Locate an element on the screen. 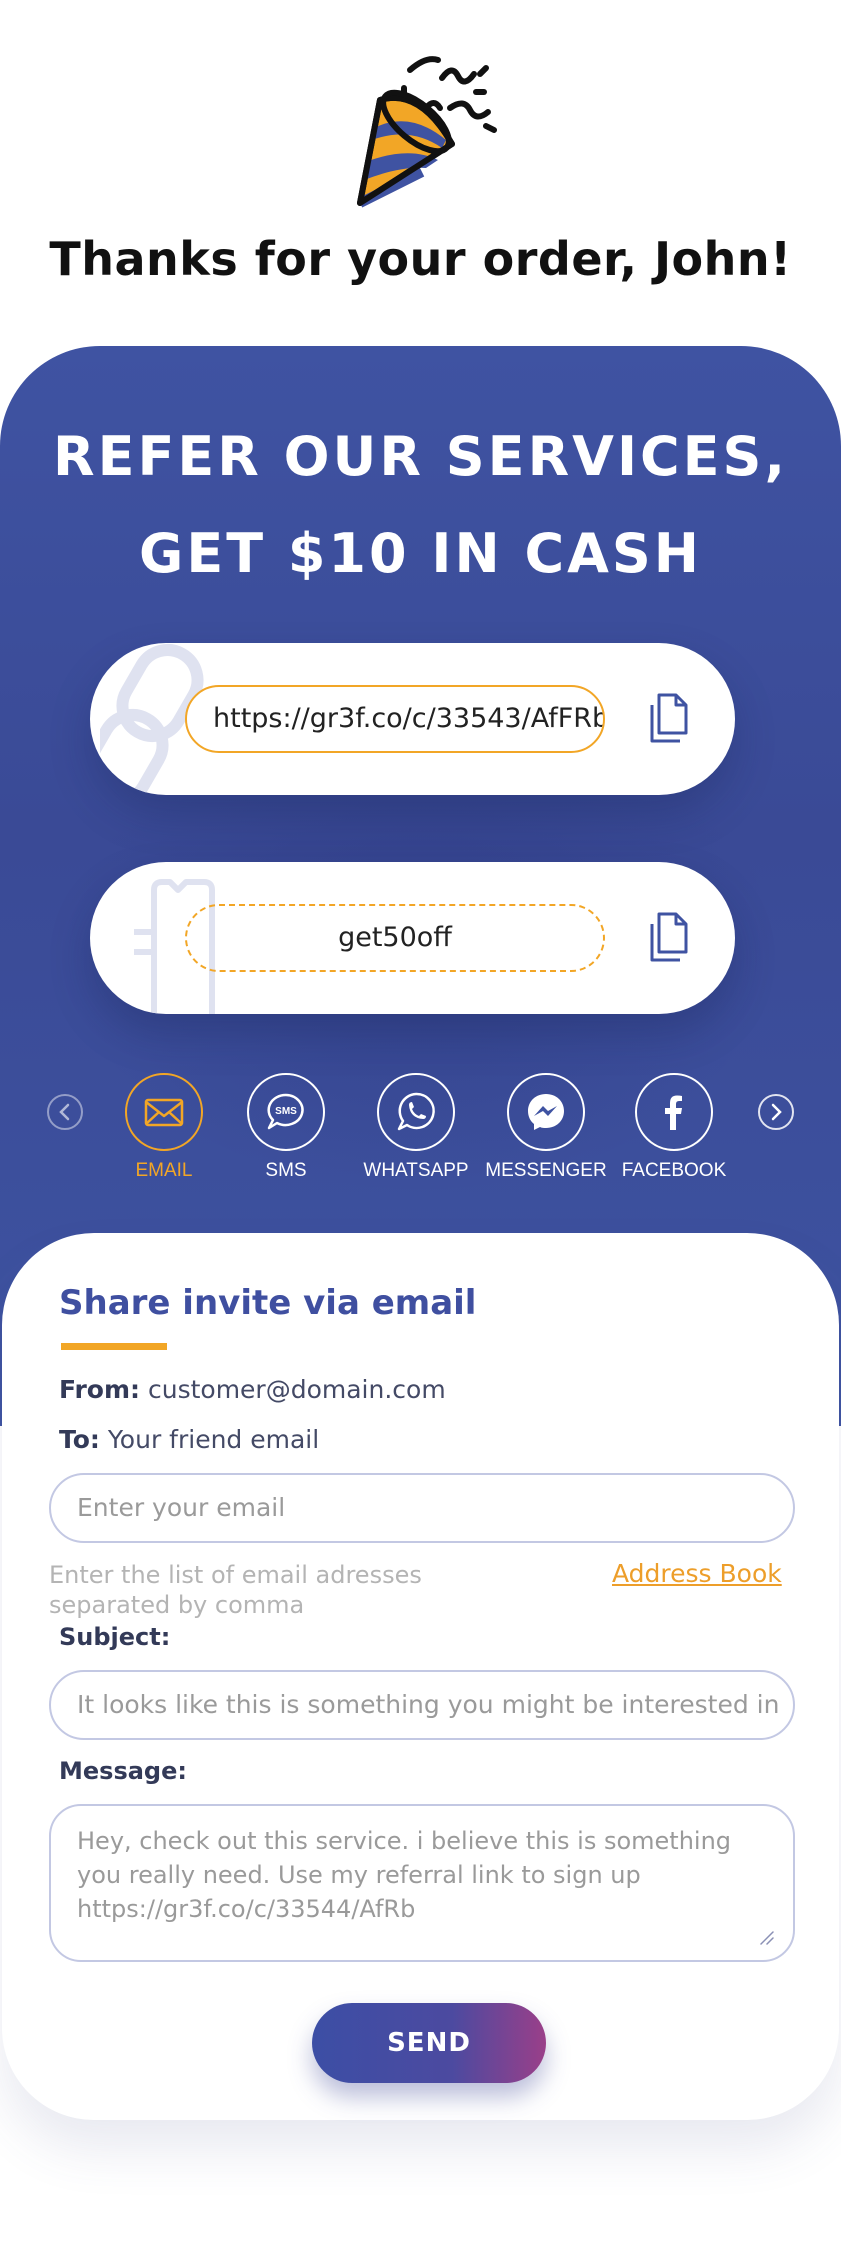 Image resolution: width=841 pixels, height=2261 pixels. share-option-label: WHATSAPP is located at coordinates (416, 1170).